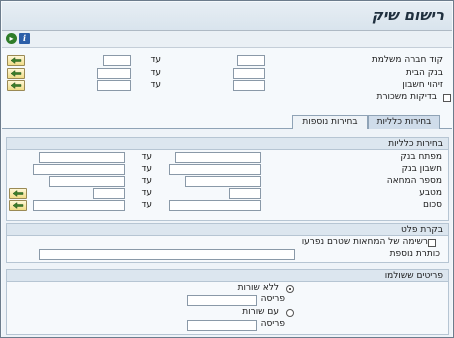  What do you see at coordinates (218, 157) in the screenshot?
I see `bank-key-from-input` at bounding box center [218, 157].